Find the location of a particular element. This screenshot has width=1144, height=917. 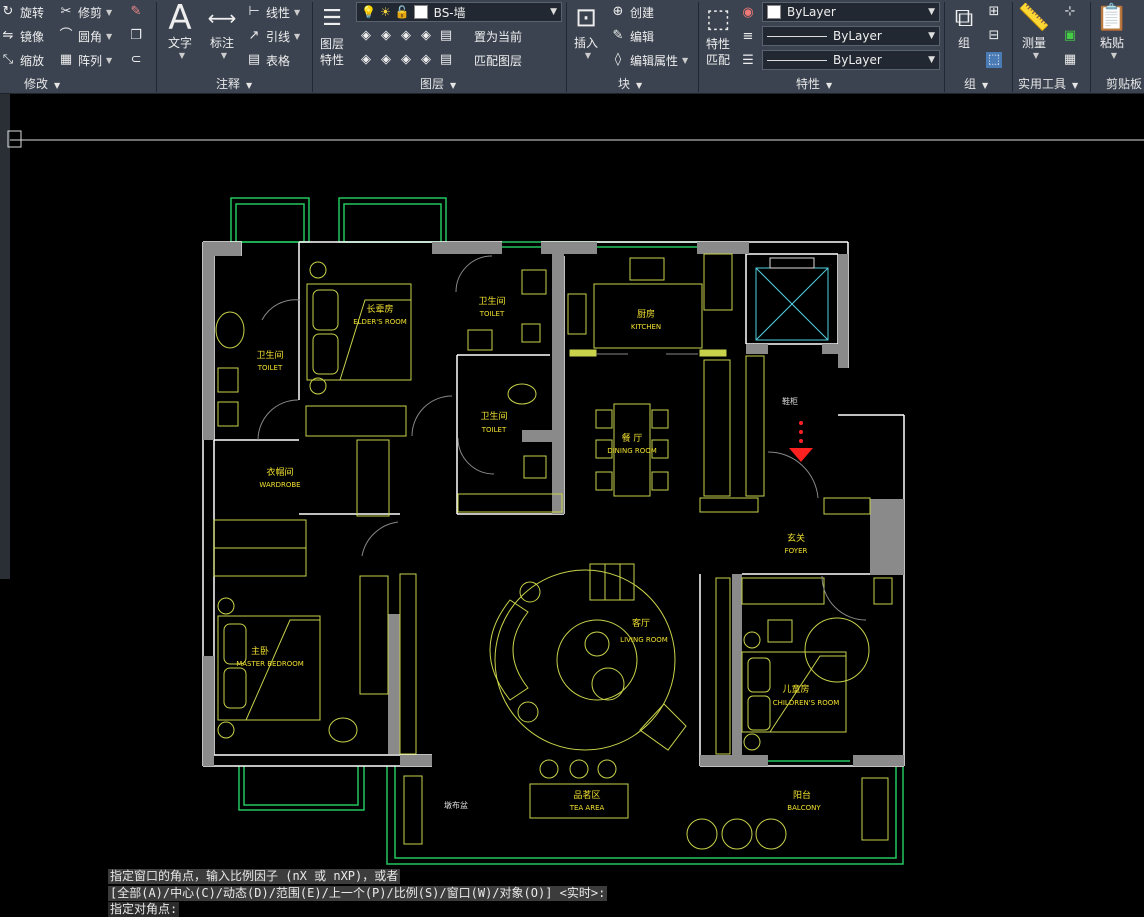

color-swatch is located at coordinates (774, 12).